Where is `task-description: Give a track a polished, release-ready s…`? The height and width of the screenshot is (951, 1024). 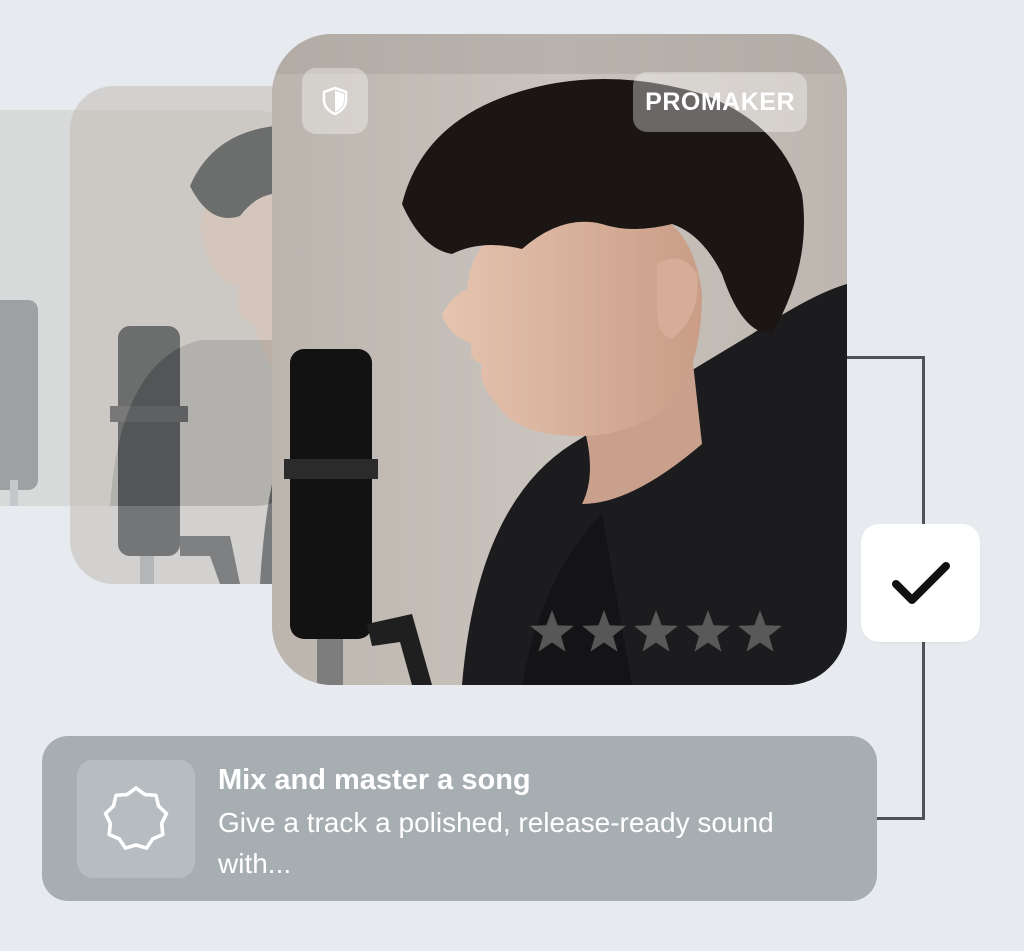 task-description: Give a track a polished, release-ready s… is located at coordinates (496, 843).